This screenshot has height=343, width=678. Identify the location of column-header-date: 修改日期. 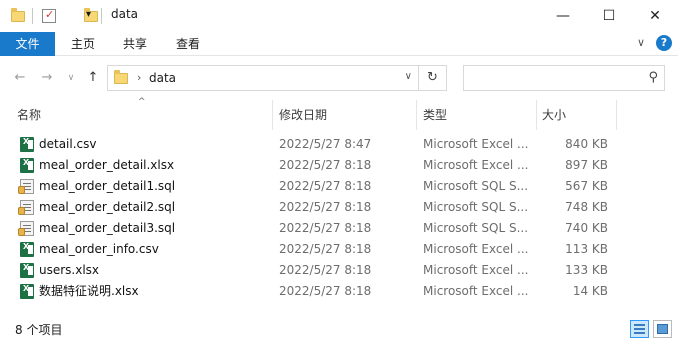
(303, 115).